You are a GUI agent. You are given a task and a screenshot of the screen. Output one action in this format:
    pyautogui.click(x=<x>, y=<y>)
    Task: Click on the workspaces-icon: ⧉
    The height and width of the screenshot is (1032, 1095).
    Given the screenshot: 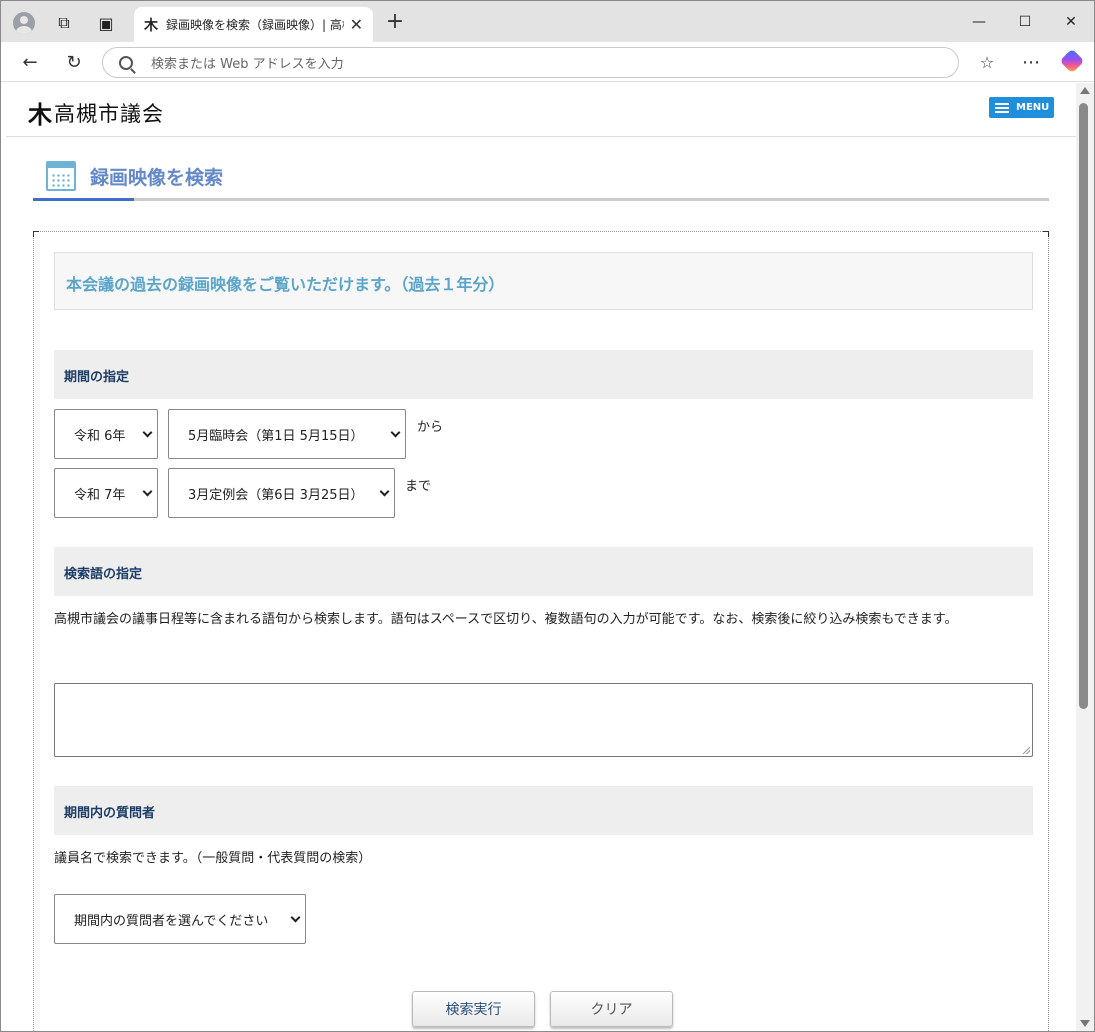 What is the action you would take?
    pyautogui.click(x=64, y=23)
    